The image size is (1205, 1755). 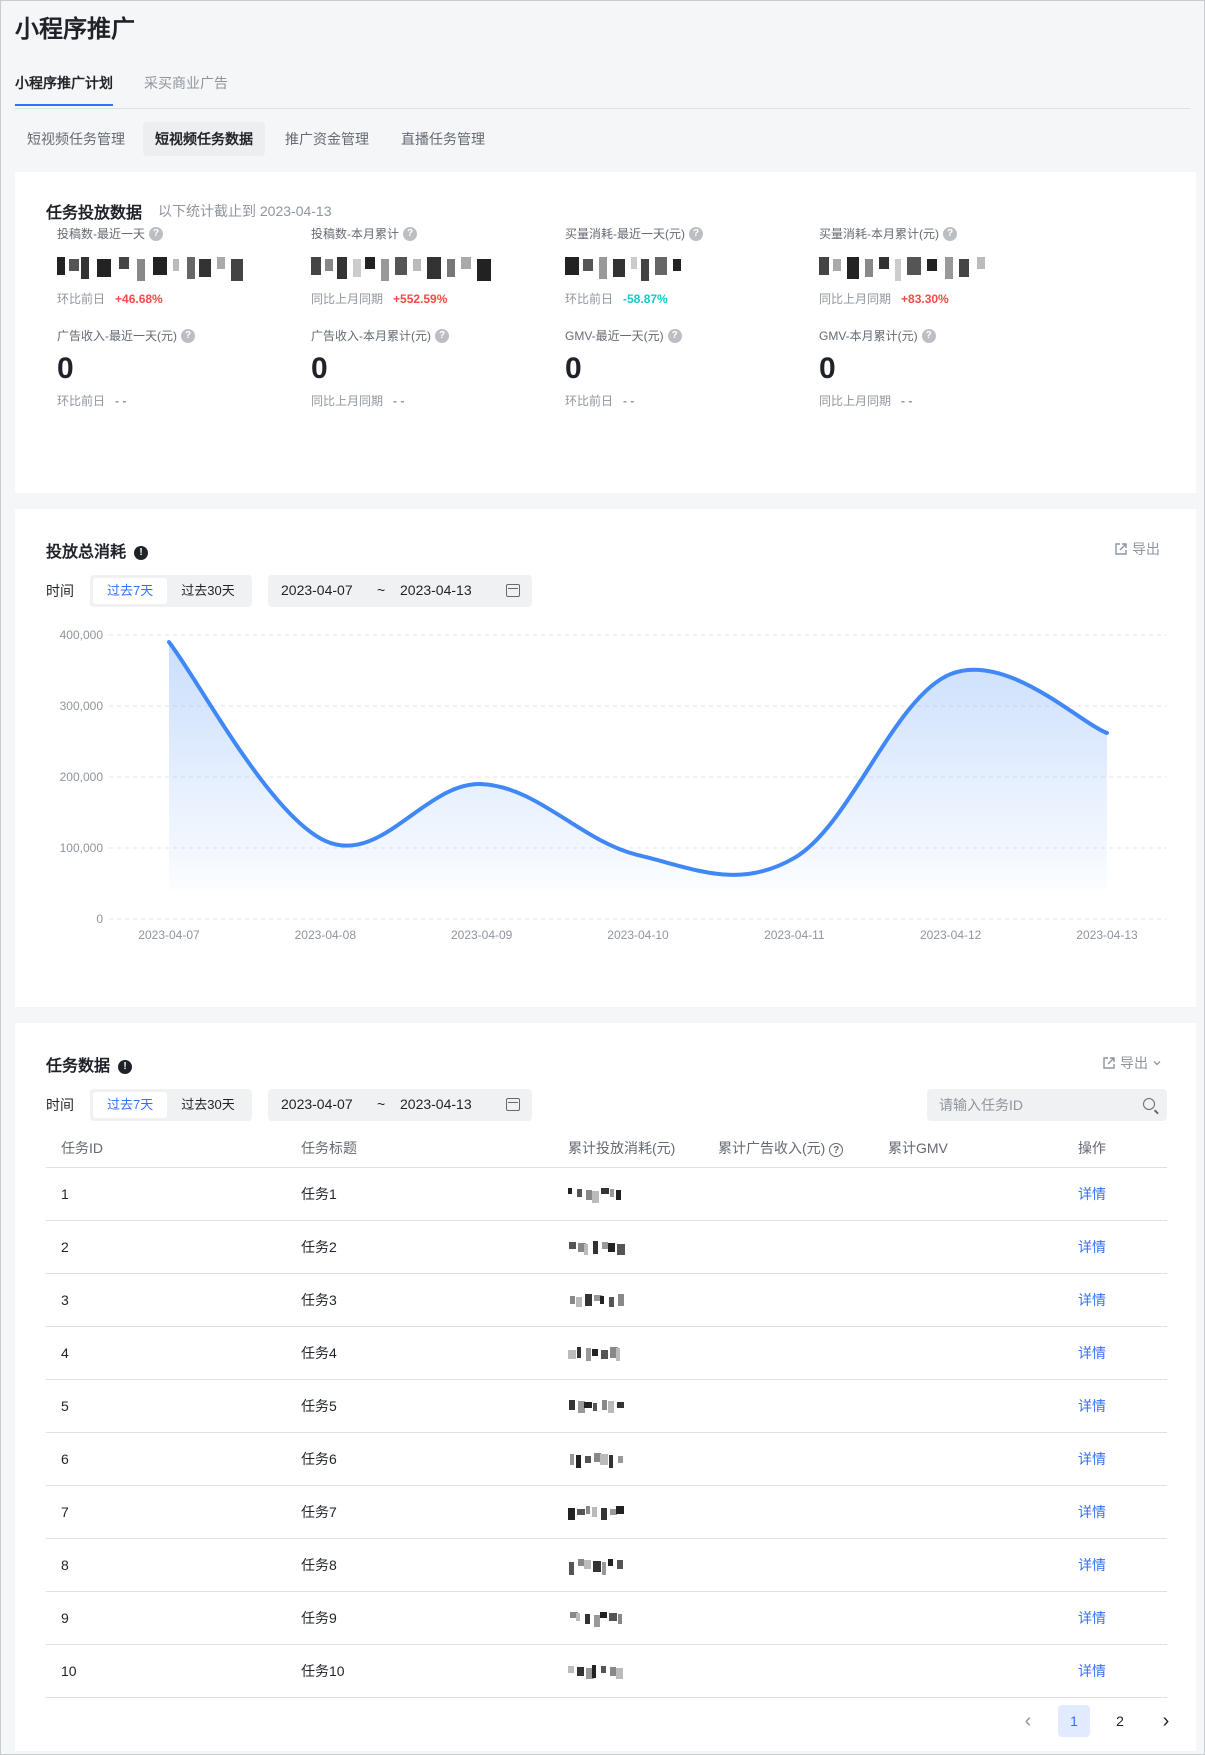 What do you see at coordinates (1028, 1721) in the screenshot?
I see `prev-page-button: ‹` at bounding box center [1028, 1721].